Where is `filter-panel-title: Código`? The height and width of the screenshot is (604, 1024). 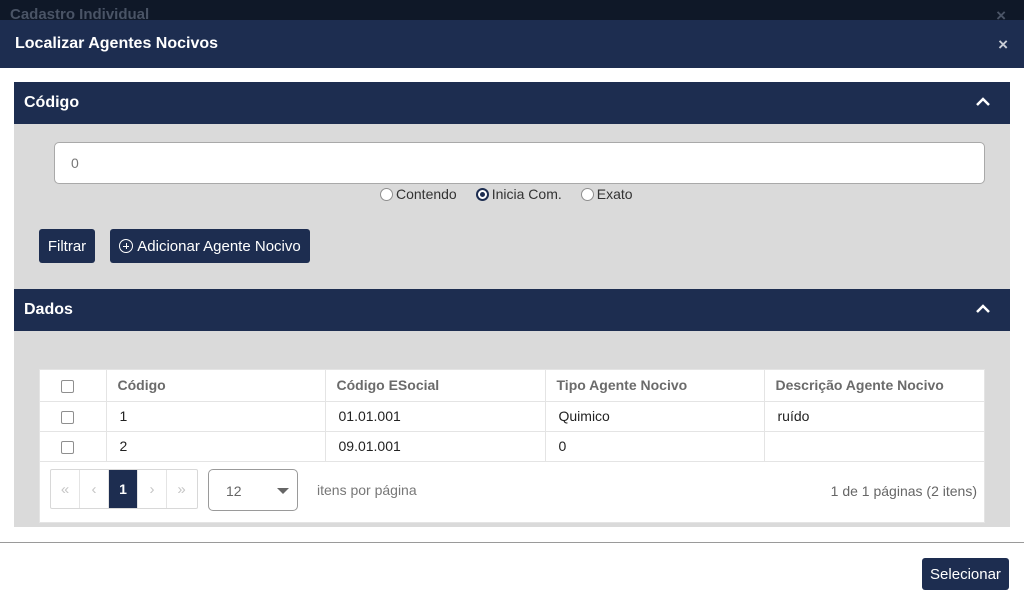
filter-panel-title: Código is located at coordinates (52, 102).